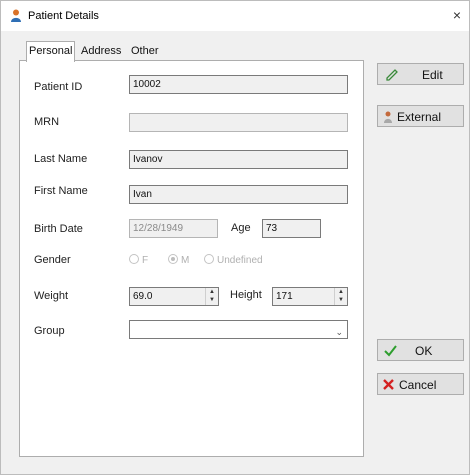  I want to click on mrn-field, so click(238, 122).